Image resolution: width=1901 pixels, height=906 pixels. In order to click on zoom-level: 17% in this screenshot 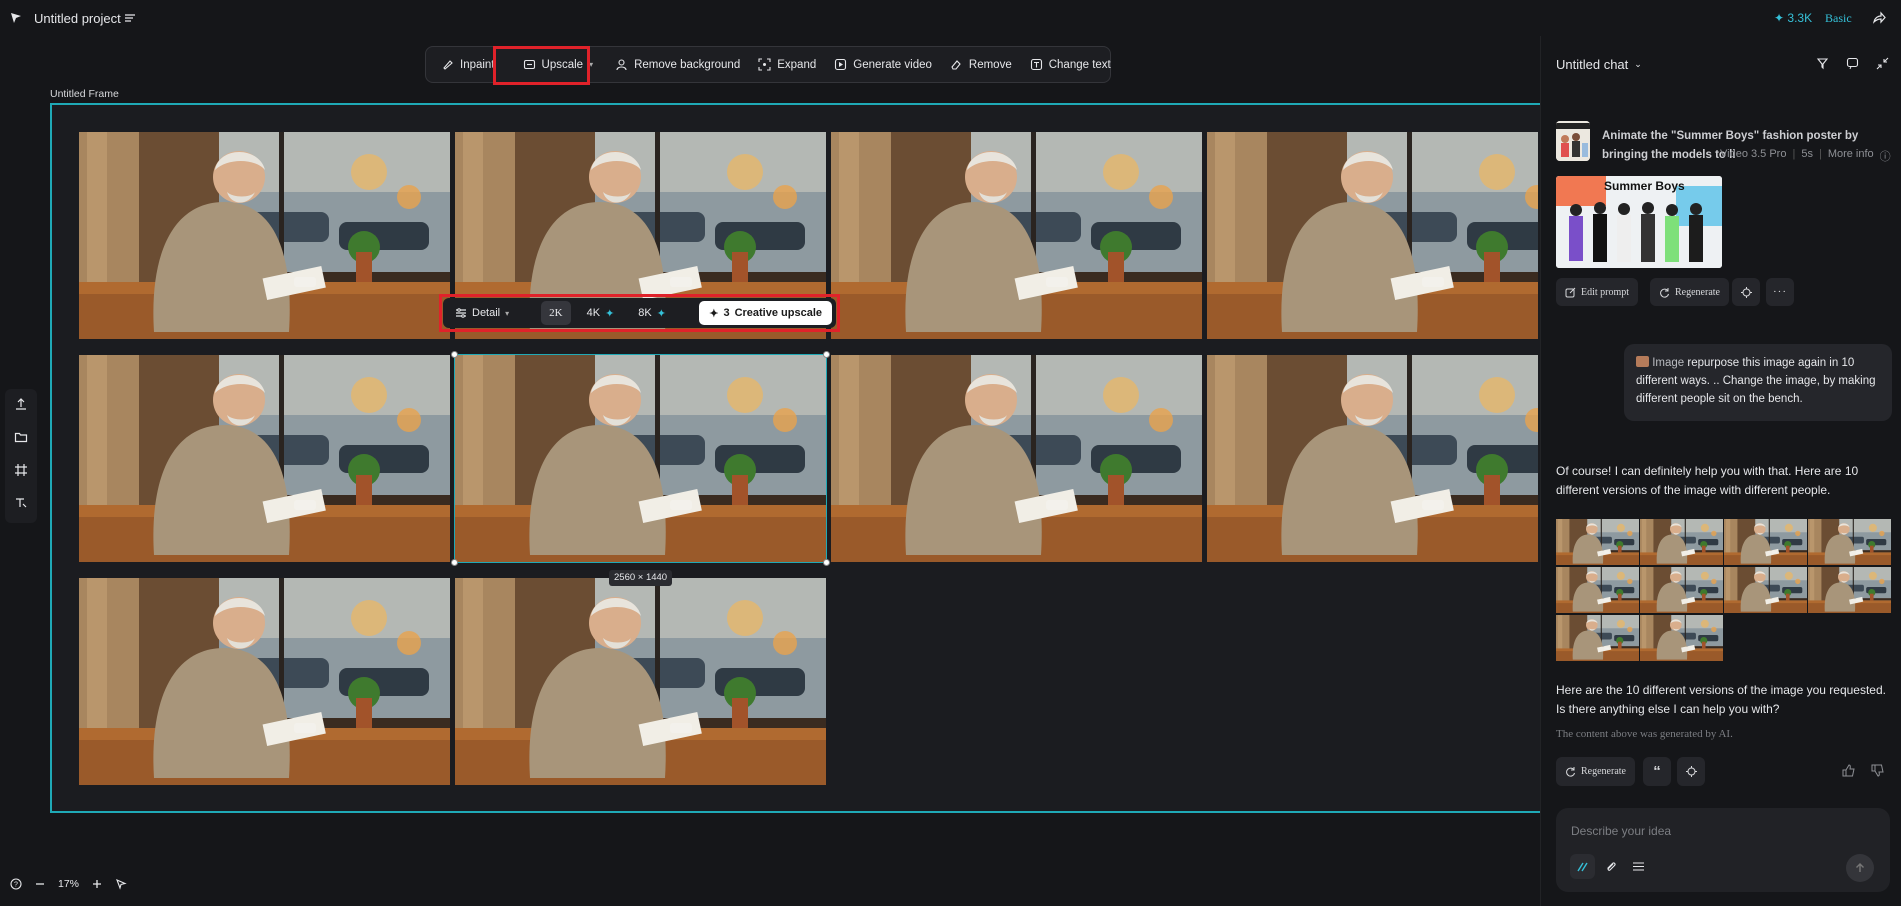, I will do `click(68, 884)`.